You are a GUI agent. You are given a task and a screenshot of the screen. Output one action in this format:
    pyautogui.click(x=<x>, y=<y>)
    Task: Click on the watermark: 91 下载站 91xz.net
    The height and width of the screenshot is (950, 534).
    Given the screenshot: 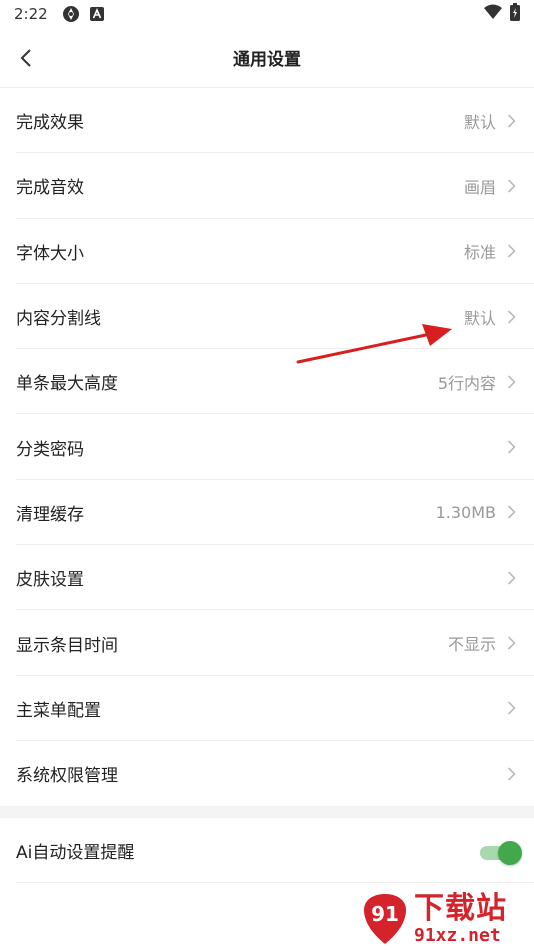 What is the action you would take?
    pyautogui.click(x=447, y=919)
    